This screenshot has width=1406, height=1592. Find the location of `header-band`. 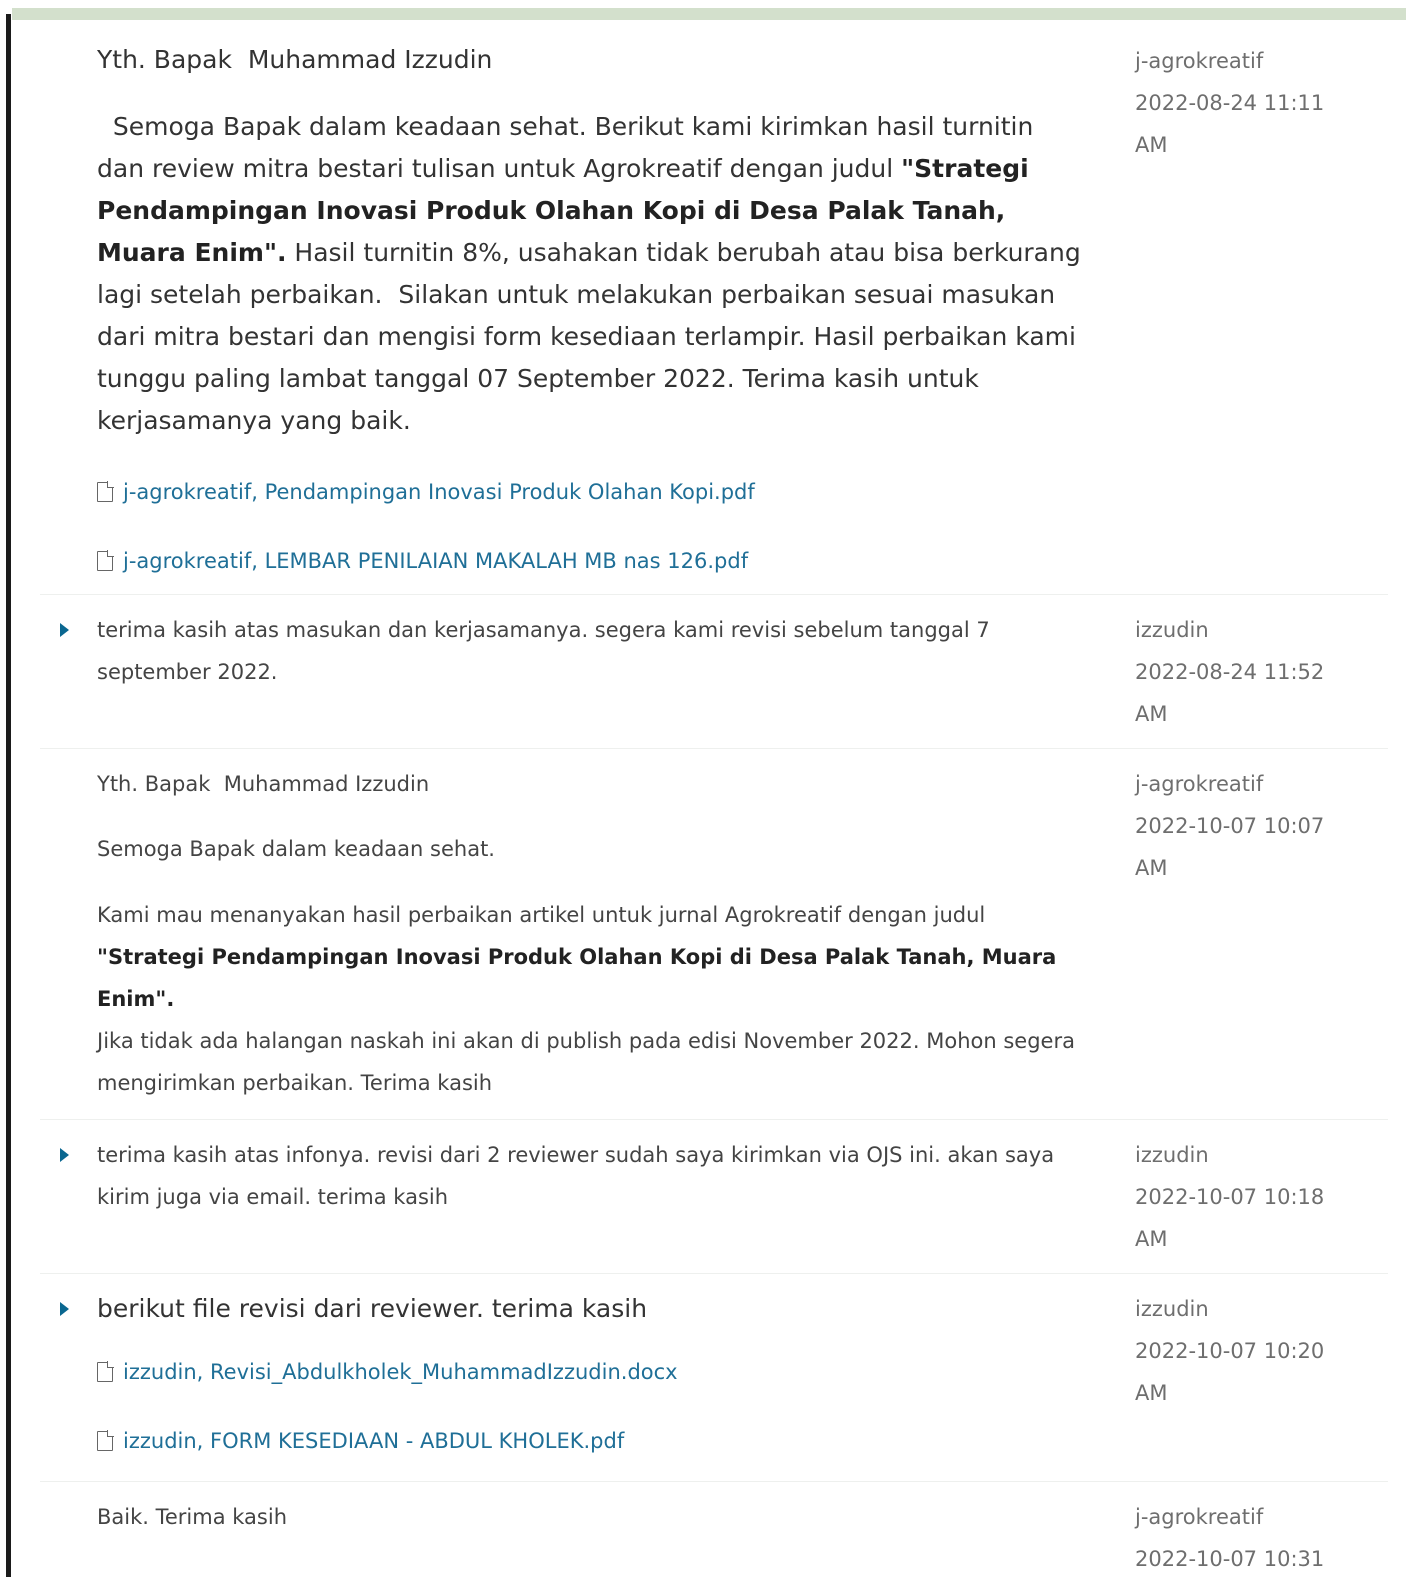

header-band is located at coordinates (709, 14).